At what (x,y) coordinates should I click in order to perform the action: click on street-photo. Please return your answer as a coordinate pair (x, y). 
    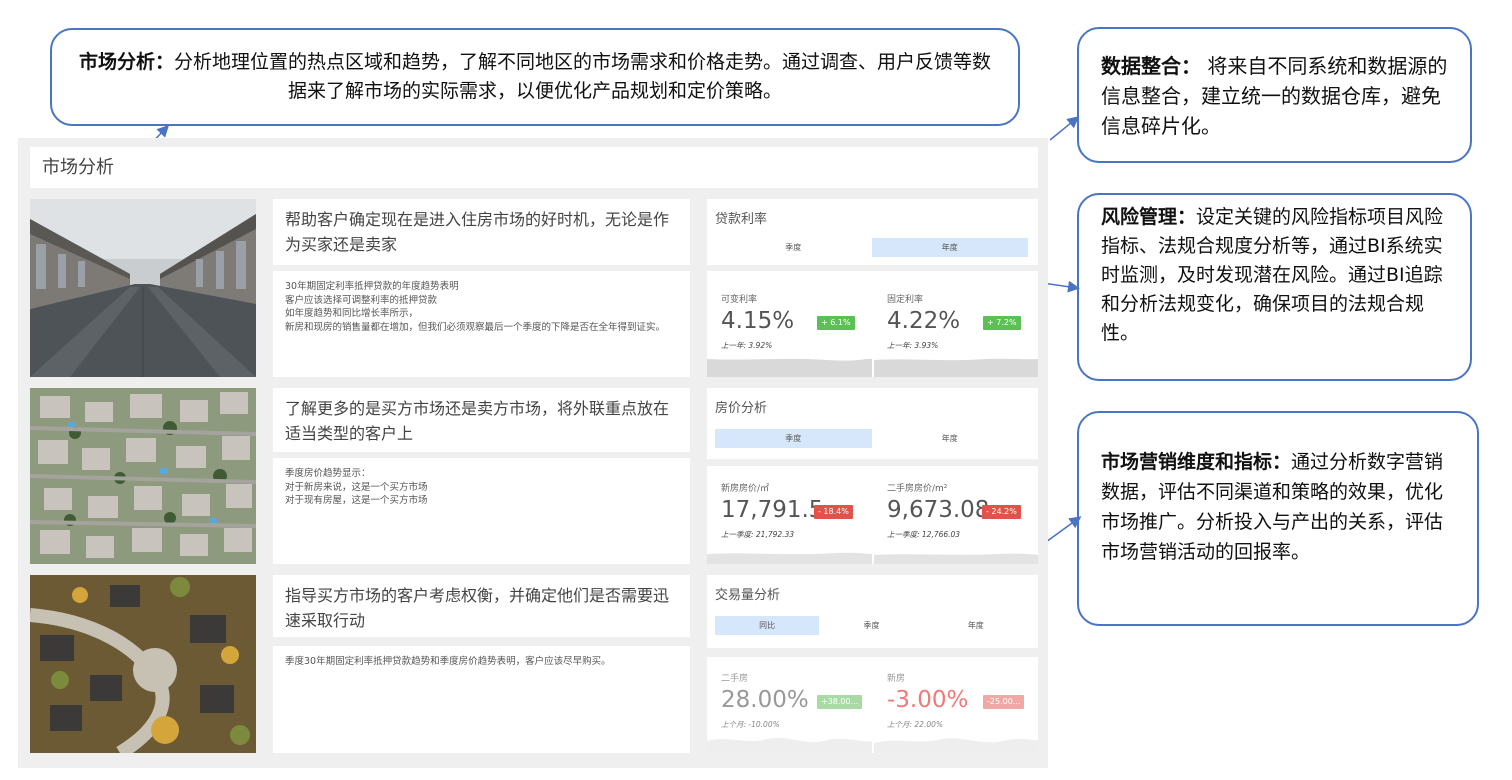
    Looking at the image, I should click on (143, 288).